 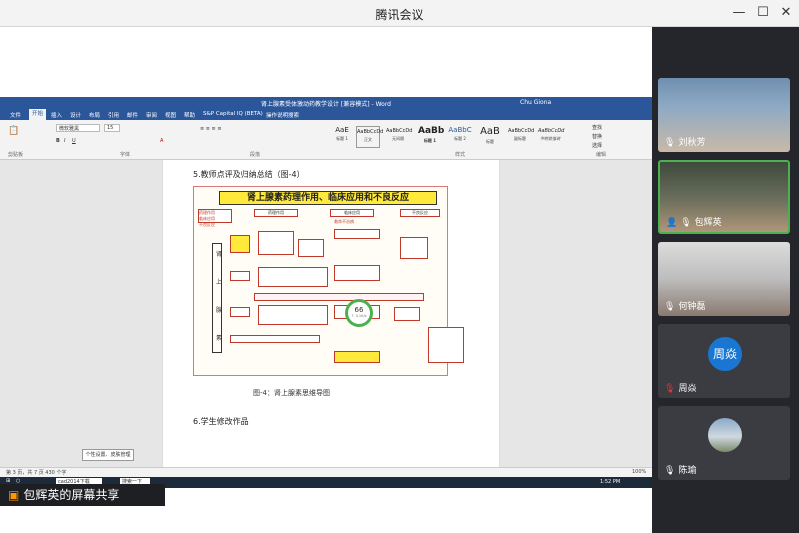 I want to click on participant-tile: 🎙 刘秋芳, so click(x=724, y=115).